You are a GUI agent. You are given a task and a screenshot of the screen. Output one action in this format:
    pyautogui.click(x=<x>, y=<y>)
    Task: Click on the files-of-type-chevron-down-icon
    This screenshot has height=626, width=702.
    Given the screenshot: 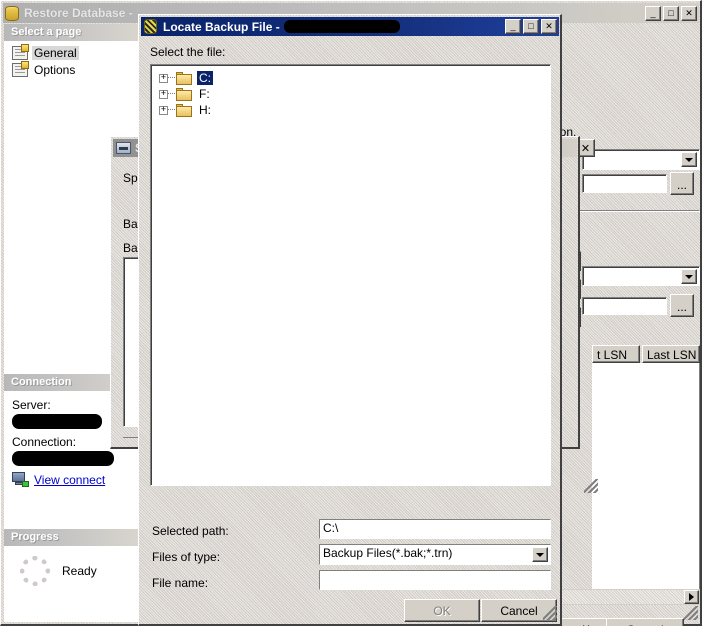 What is the action you would take?
    pyautogui.click(x=540, y=554)
    